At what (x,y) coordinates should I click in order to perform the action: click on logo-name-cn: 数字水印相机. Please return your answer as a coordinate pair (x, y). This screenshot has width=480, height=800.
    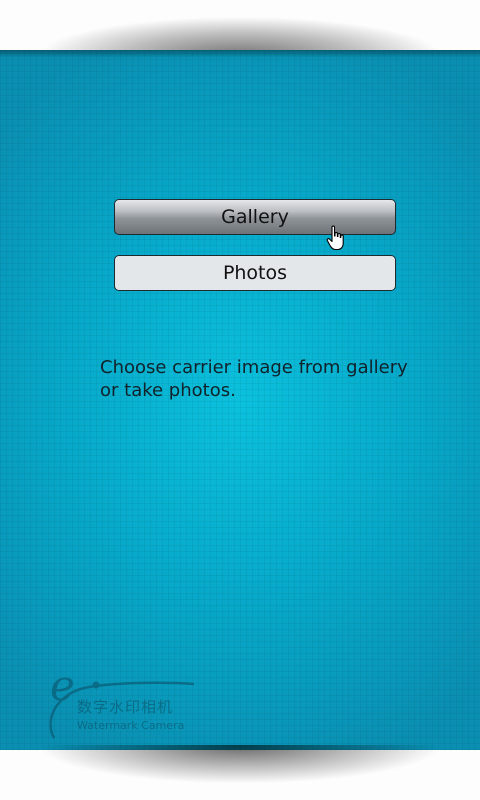
    Looking at the image, I should click on (125, 707).